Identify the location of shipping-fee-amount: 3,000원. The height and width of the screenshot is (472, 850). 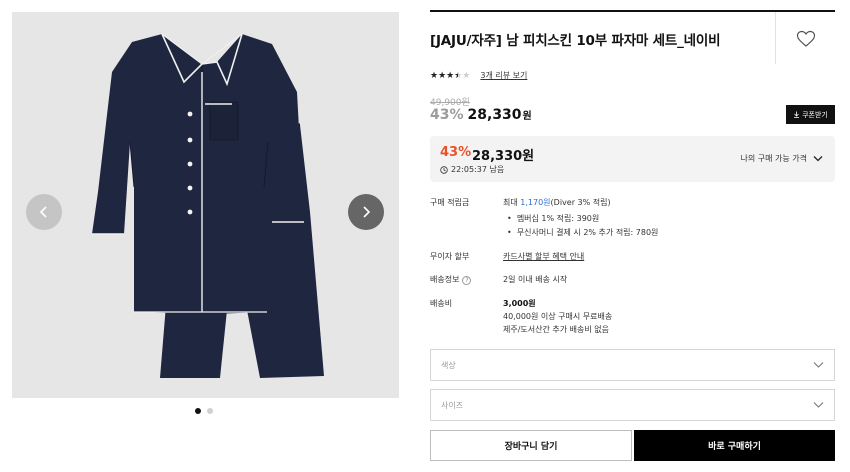
(519, 303).